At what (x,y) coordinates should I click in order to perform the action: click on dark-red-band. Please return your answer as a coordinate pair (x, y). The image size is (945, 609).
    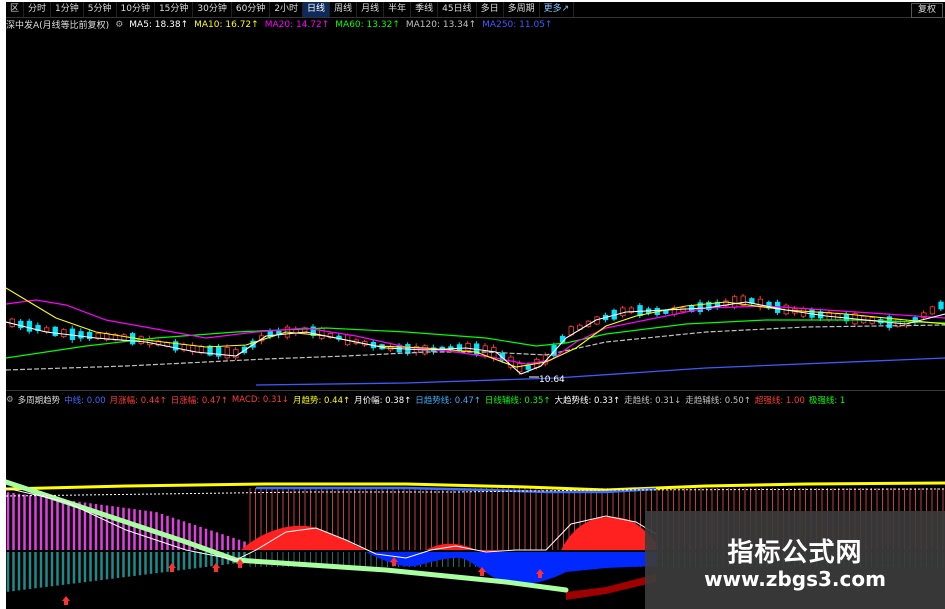
    Looking at the image, I should click on (611, 587).